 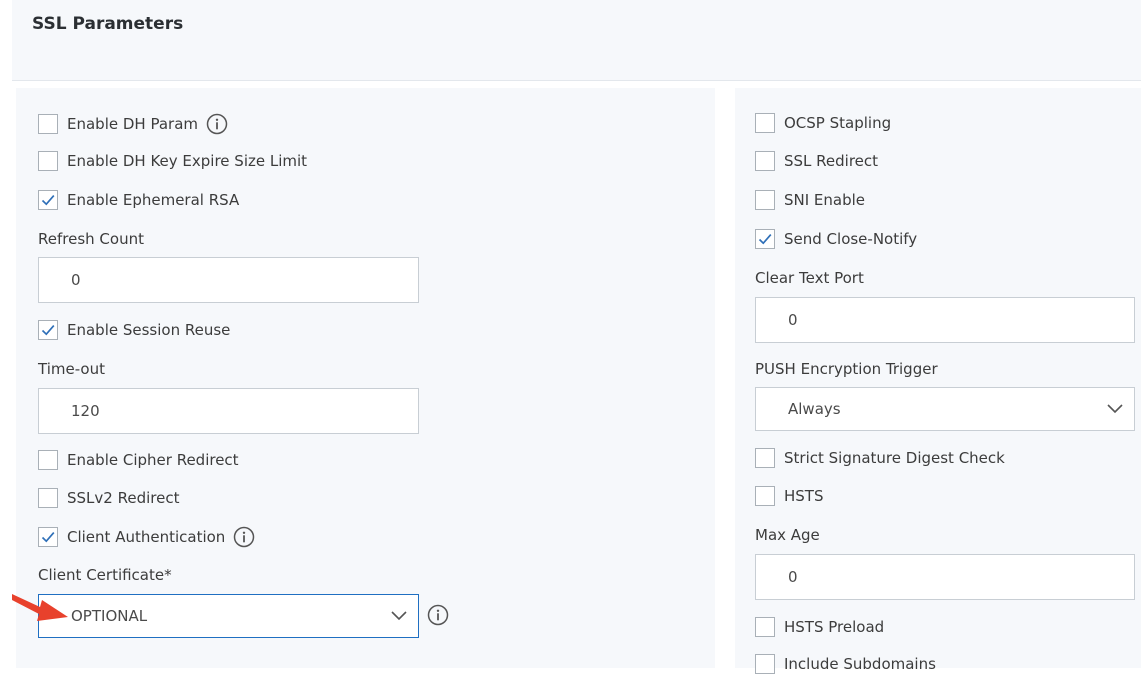 I want to click on ocsp-stapling-label: OCSP Stapling, so click(x=838, y=123).